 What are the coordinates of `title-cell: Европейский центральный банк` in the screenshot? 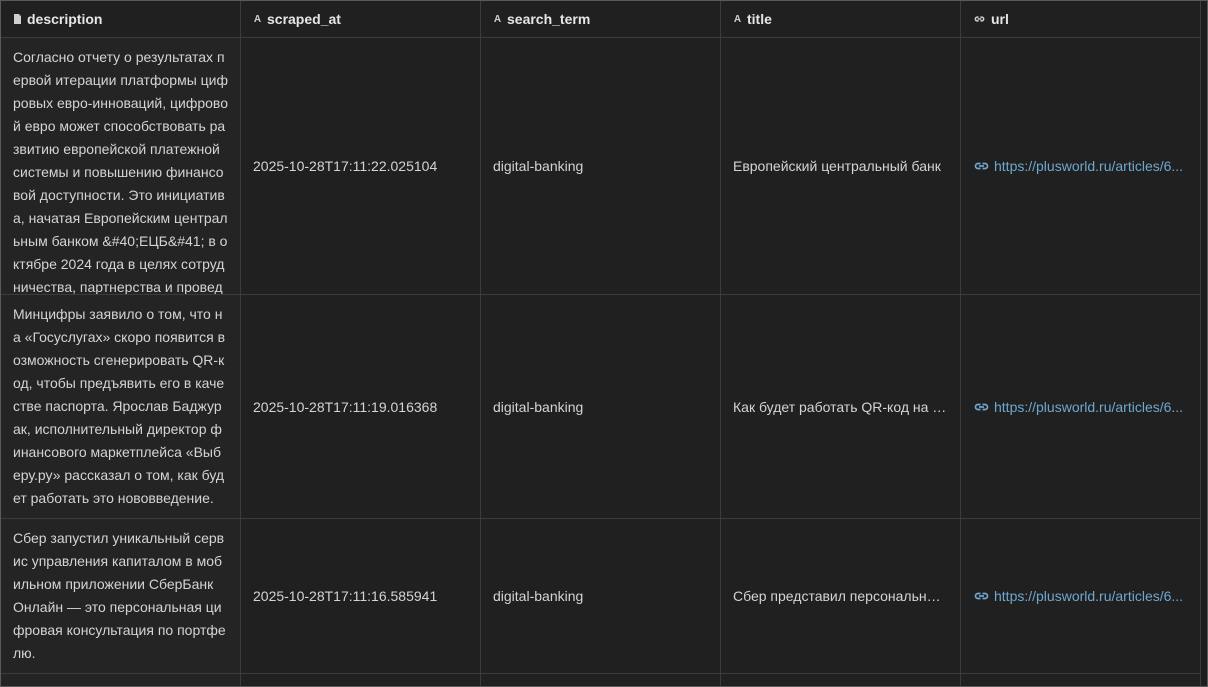 It's located at (841, 166).